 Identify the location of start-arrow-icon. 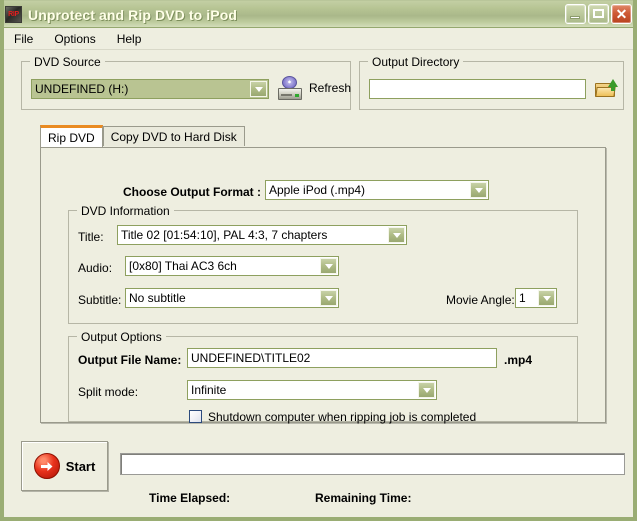
(46, 466).